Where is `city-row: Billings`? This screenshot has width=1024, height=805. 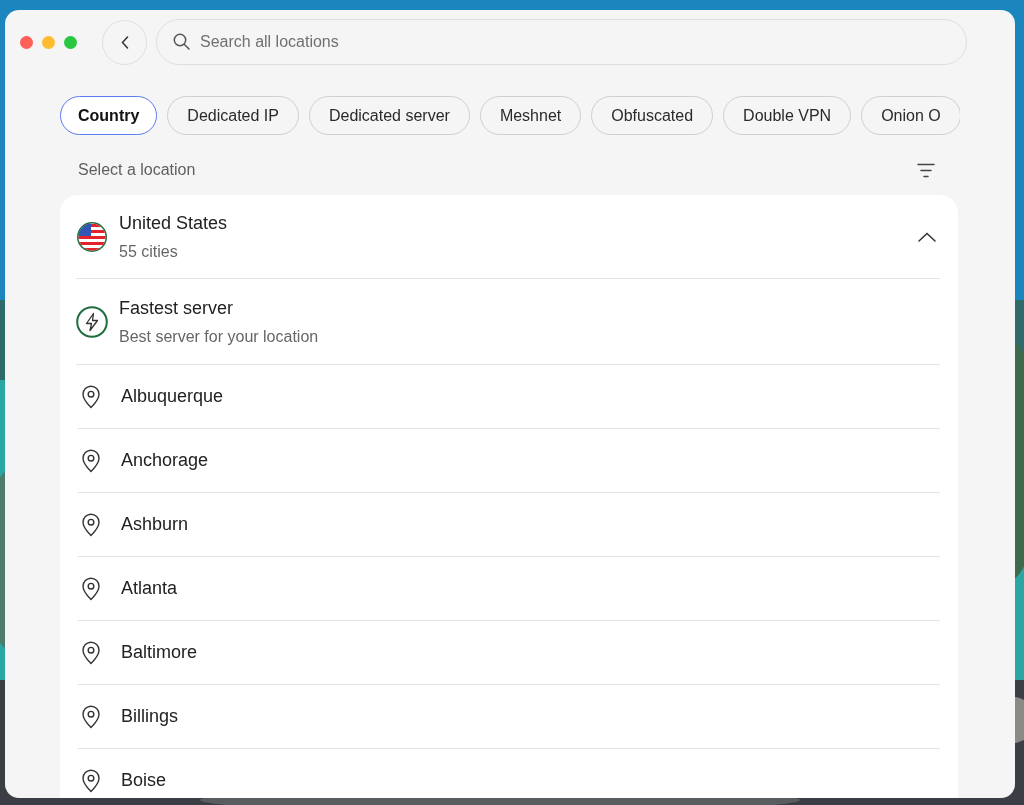 city-row: Billings is located at coordinates (509, 717).